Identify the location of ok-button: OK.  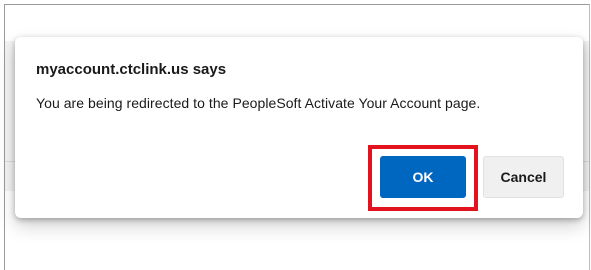
(423, 177).